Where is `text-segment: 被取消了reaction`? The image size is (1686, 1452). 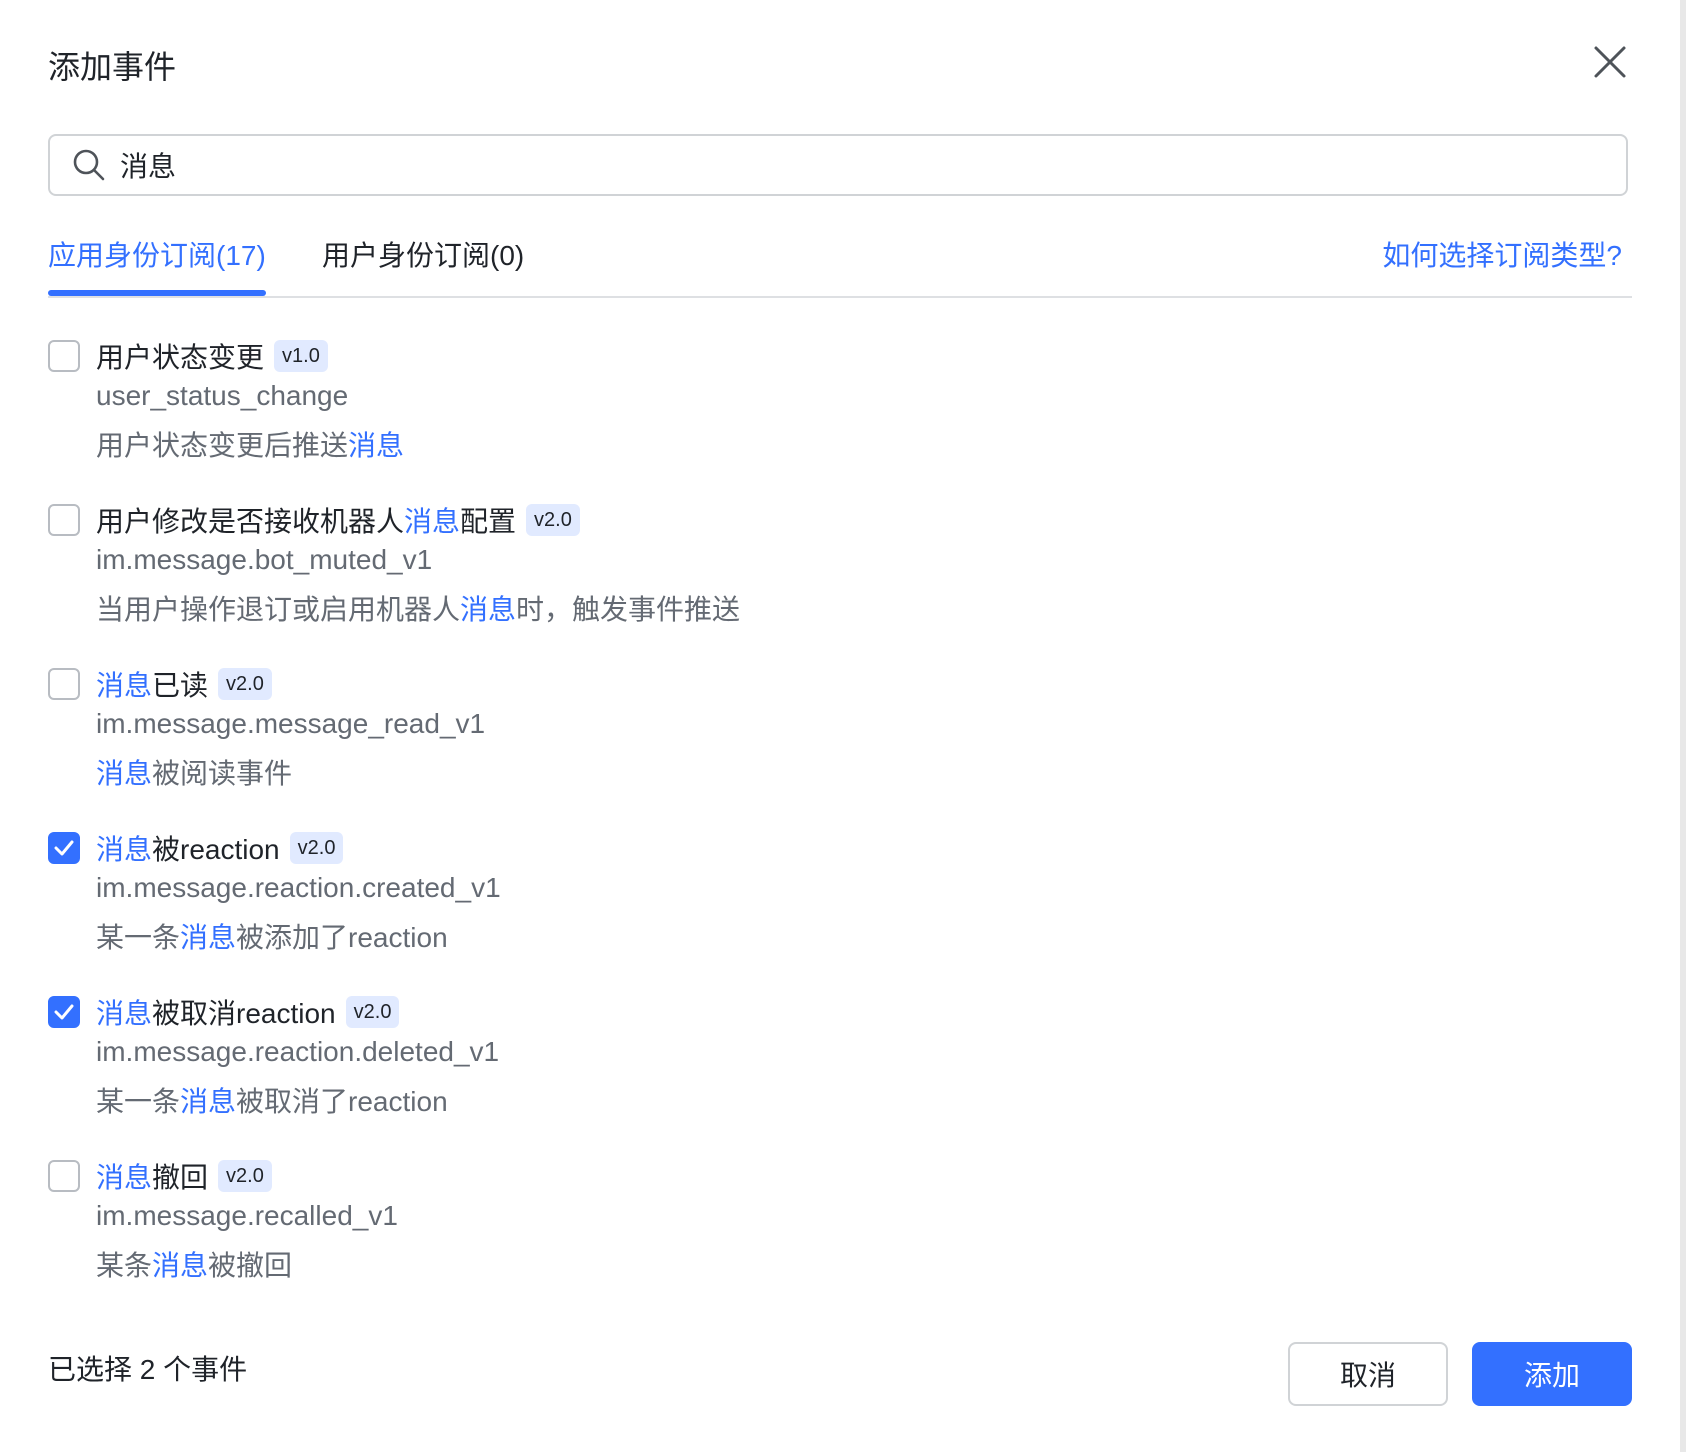 text-segment: 被取消了reaction is located at coordinates (342, 1101).